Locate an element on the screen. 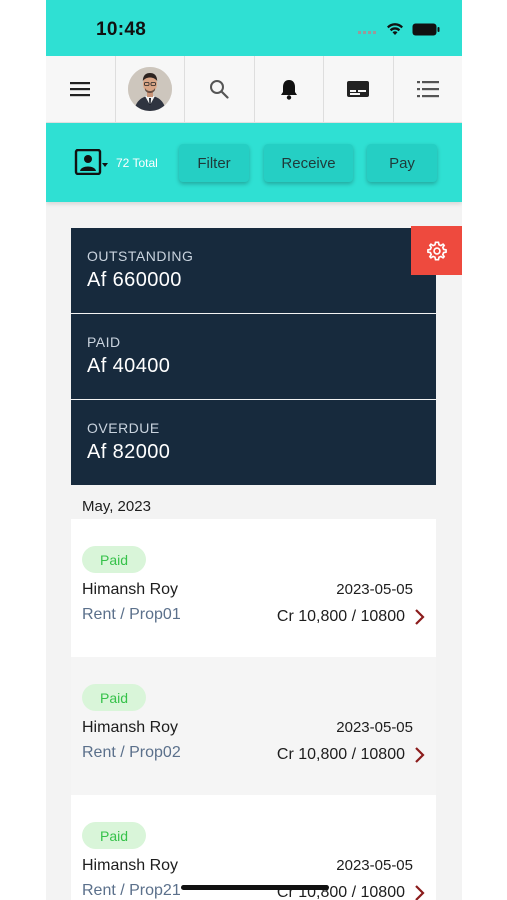 Image resolution: width=507 pixels, height=900 pixels. menu-icon is located at coordinates (80, 89).